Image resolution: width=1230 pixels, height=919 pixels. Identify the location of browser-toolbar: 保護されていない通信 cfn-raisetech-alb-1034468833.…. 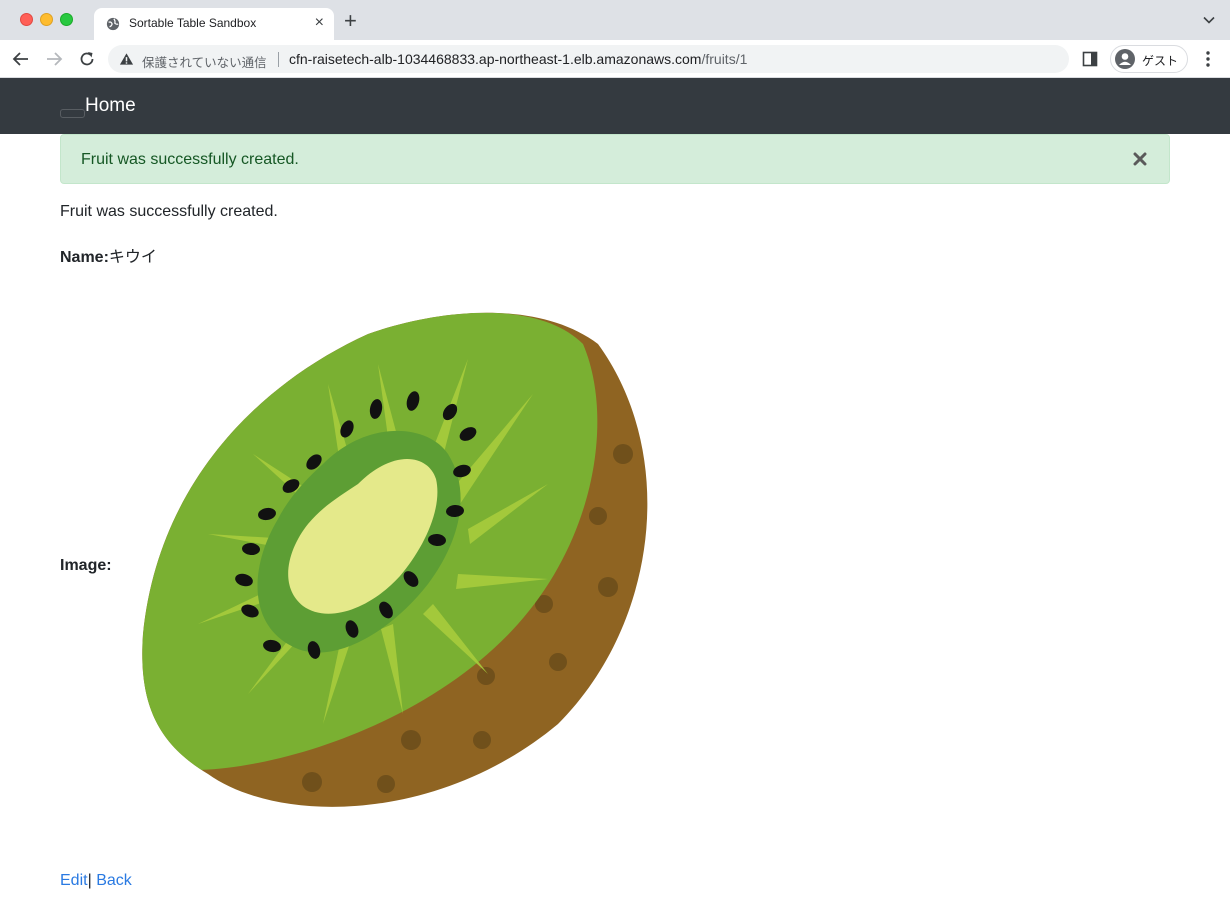
(615, 59).